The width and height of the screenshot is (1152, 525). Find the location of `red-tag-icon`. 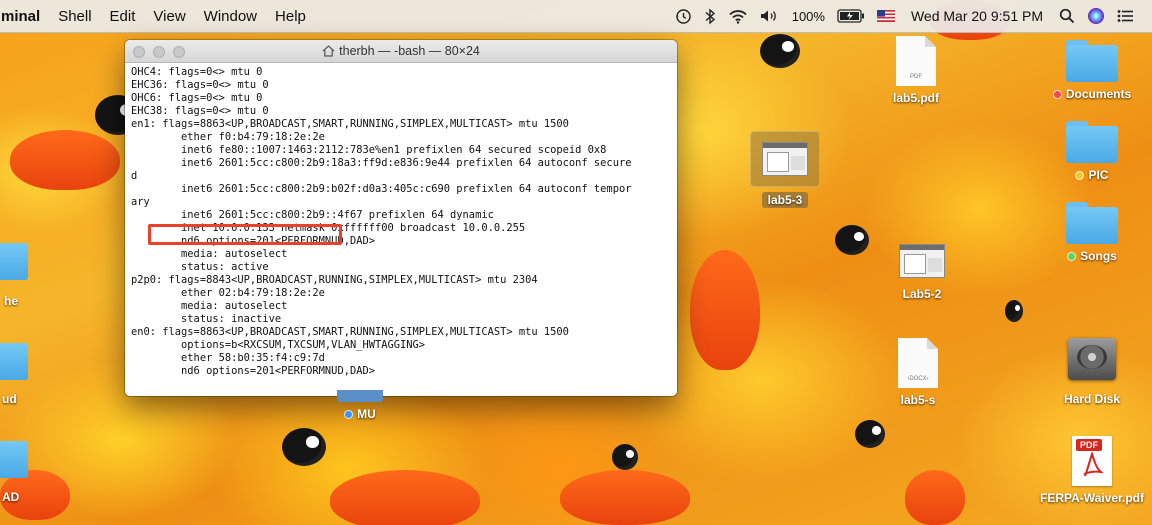

red-tag-icon is located at coordinates (1057, 94).